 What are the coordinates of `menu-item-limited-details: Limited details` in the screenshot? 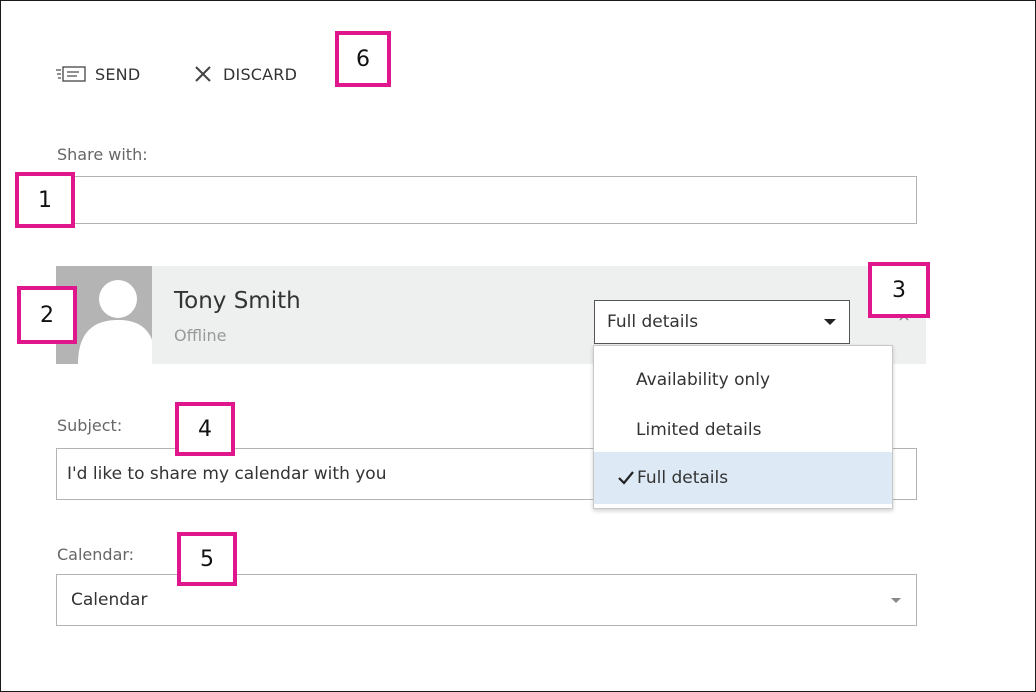 It's located at (743, 430).